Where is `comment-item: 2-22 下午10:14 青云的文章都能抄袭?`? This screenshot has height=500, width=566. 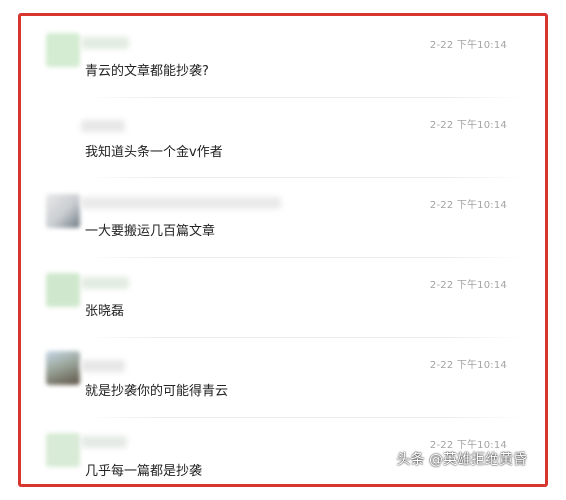 comment-item: 2-22 下午10:14 青云的文章都能抄袭? is located at coordinates (283, 56).